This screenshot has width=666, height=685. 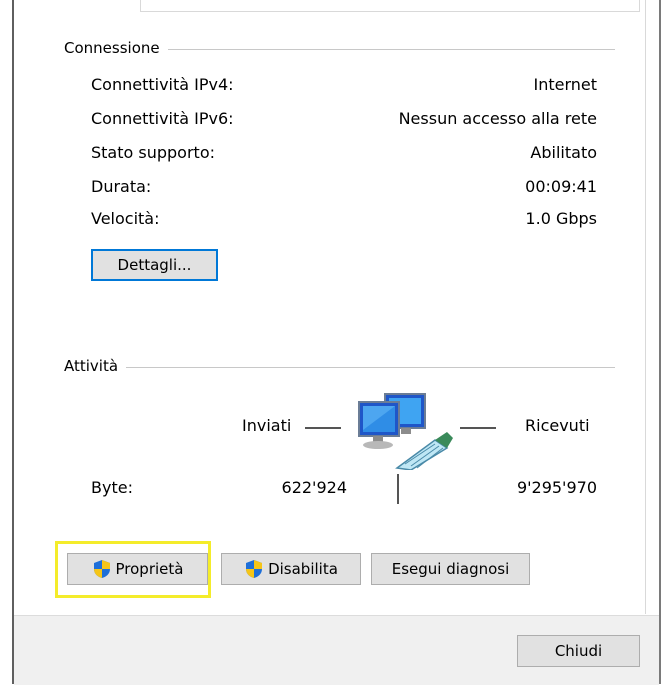 What do you see at coordinates (339, 367) in the screenshot?
I see `attivita-group-line` at bounding box center [339, 367].